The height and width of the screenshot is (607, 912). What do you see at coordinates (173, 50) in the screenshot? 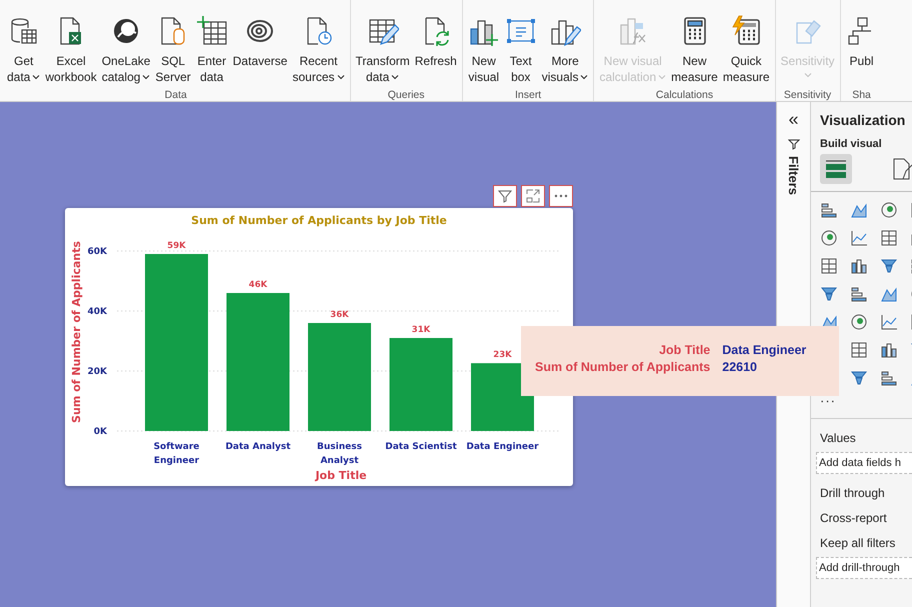
I see `ribbon-button: SQL Server` at bounding box center [173, 50].